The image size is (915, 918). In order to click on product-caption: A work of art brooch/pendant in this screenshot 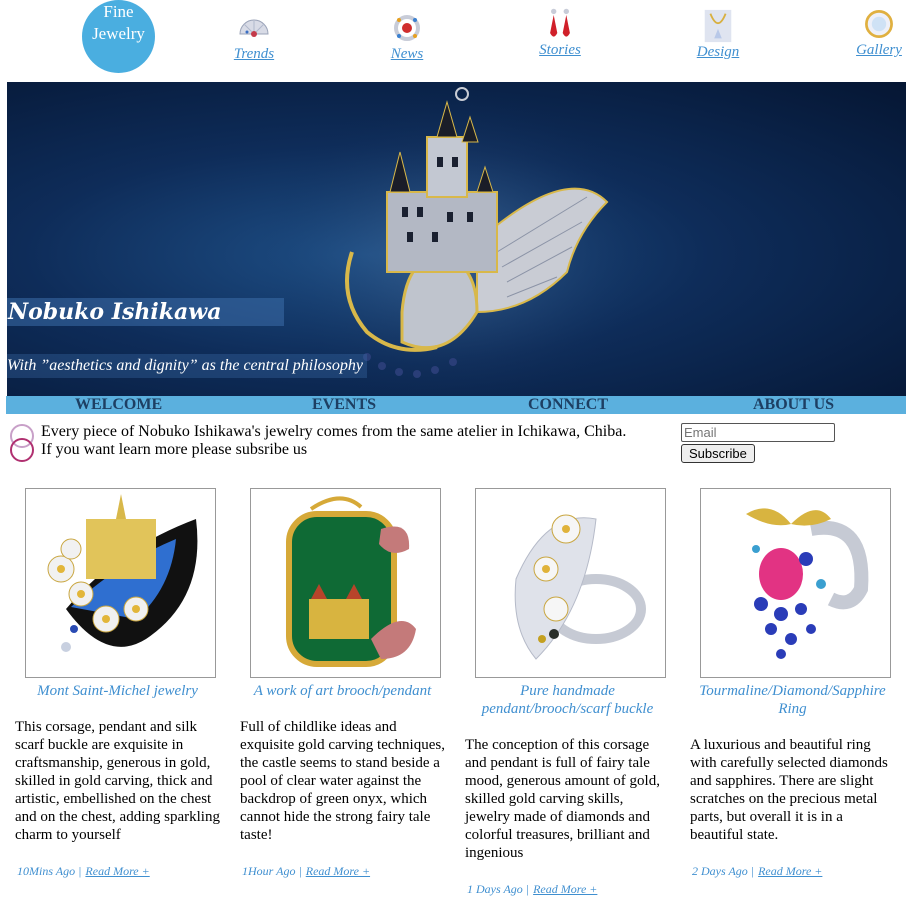, I will do `click(342, 691)`.